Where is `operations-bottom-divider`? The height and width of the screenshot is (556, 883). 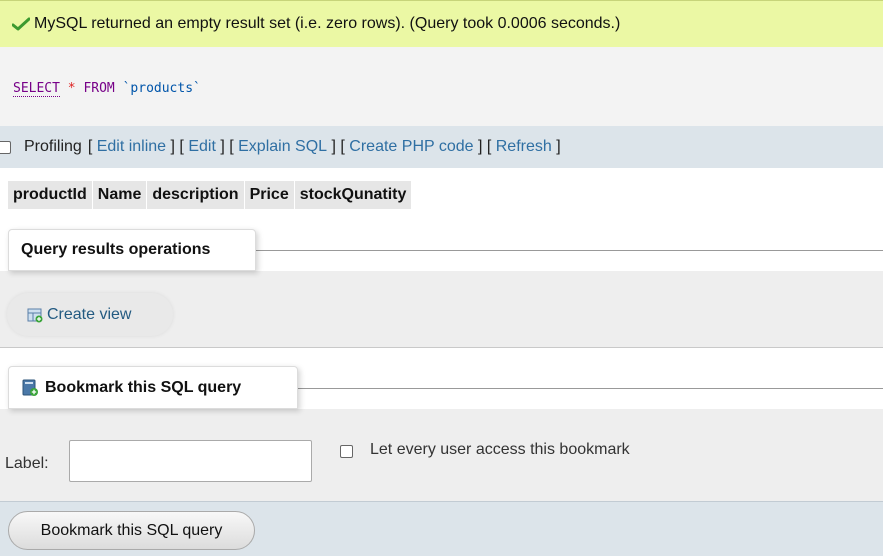 operations-bottom-divider is located at coordinates (441, 347).